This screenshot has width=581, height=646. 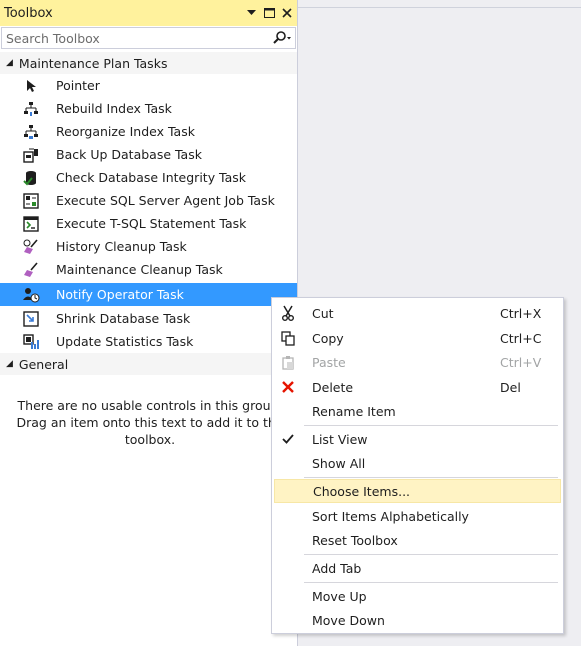 I want to click on paste-icon, so click(x=288, y=362).